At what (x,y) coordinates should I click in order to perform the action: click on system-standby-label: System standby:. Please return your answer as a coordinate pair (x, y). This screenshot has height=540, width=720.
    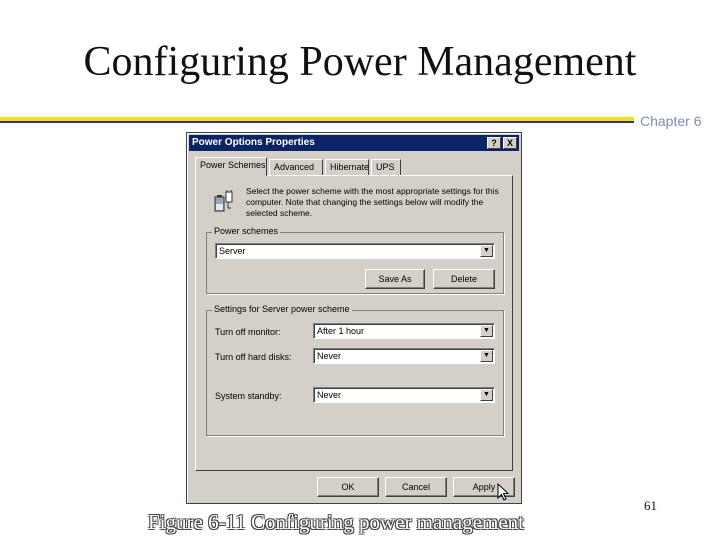
    Looking at the image, I should click on (248, 396).